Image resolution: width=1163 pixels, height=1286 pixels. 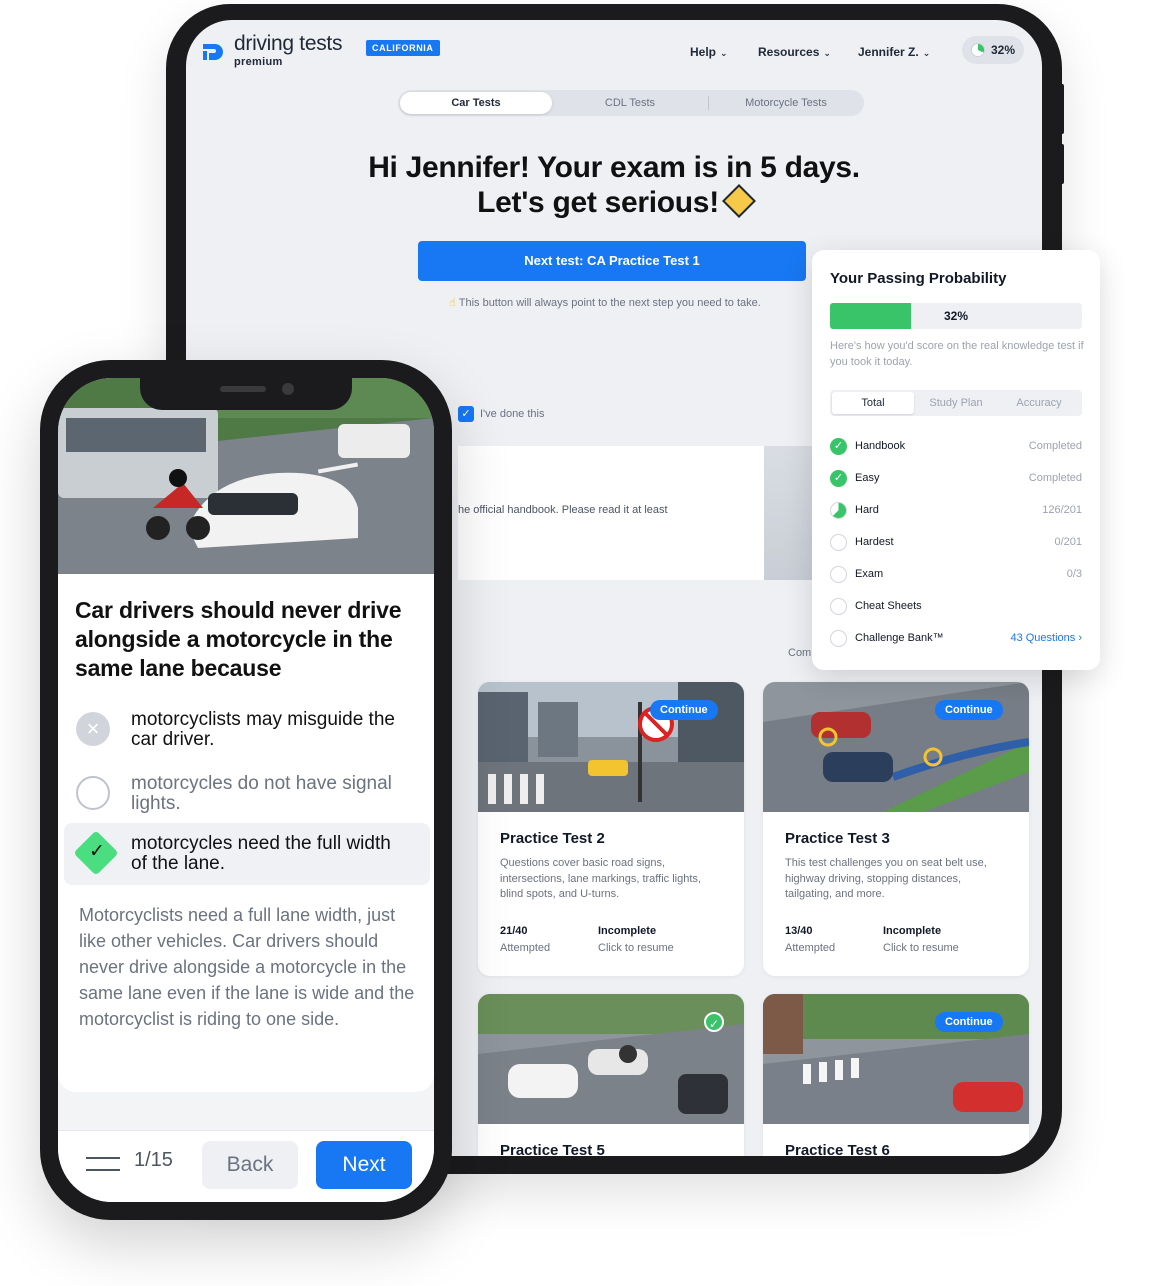 I want to click on section-label: Com, so click(x=800, y=653).